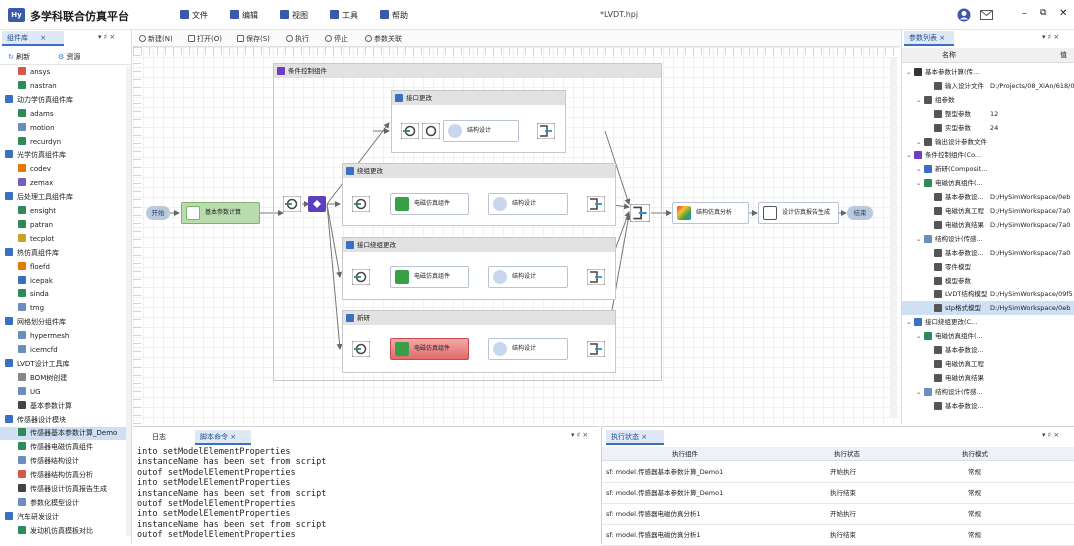 Image resolution: width=1074 pixels, height=546 pixels. What do you see at coordinates (479, 268) in the screenshot?
I see `branch-container-3: 接口绕组更改` at bounding box center [479, 268].